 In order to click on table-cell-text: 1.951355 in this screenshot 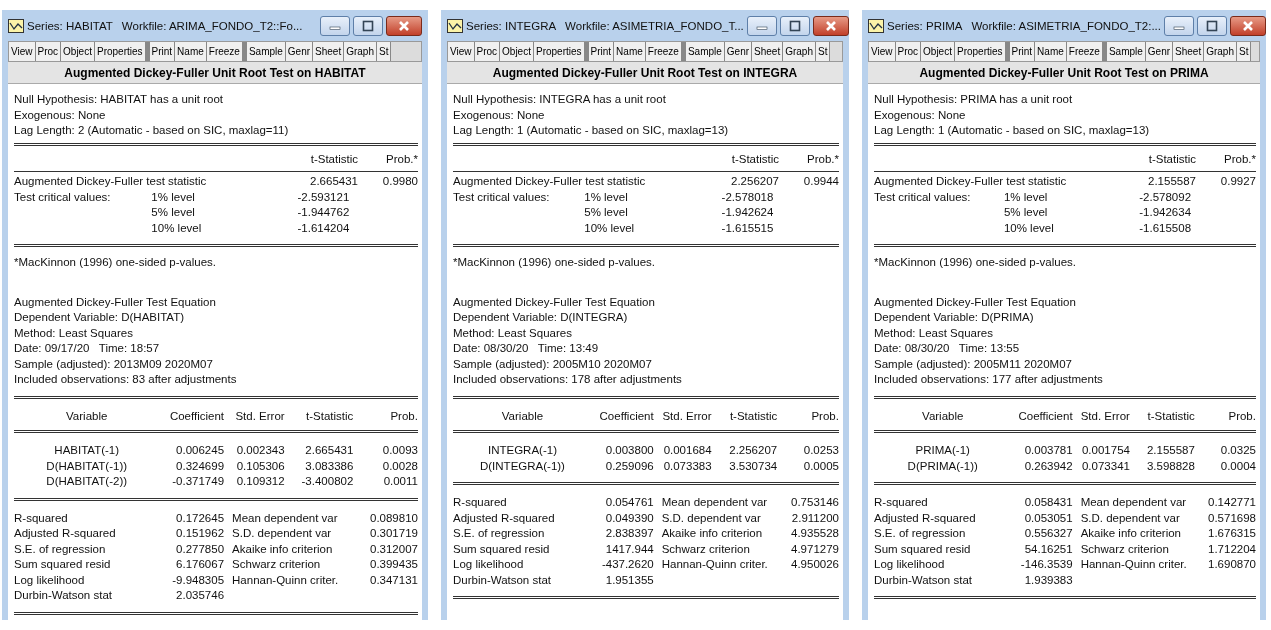, I will do `click(629, 580)`.